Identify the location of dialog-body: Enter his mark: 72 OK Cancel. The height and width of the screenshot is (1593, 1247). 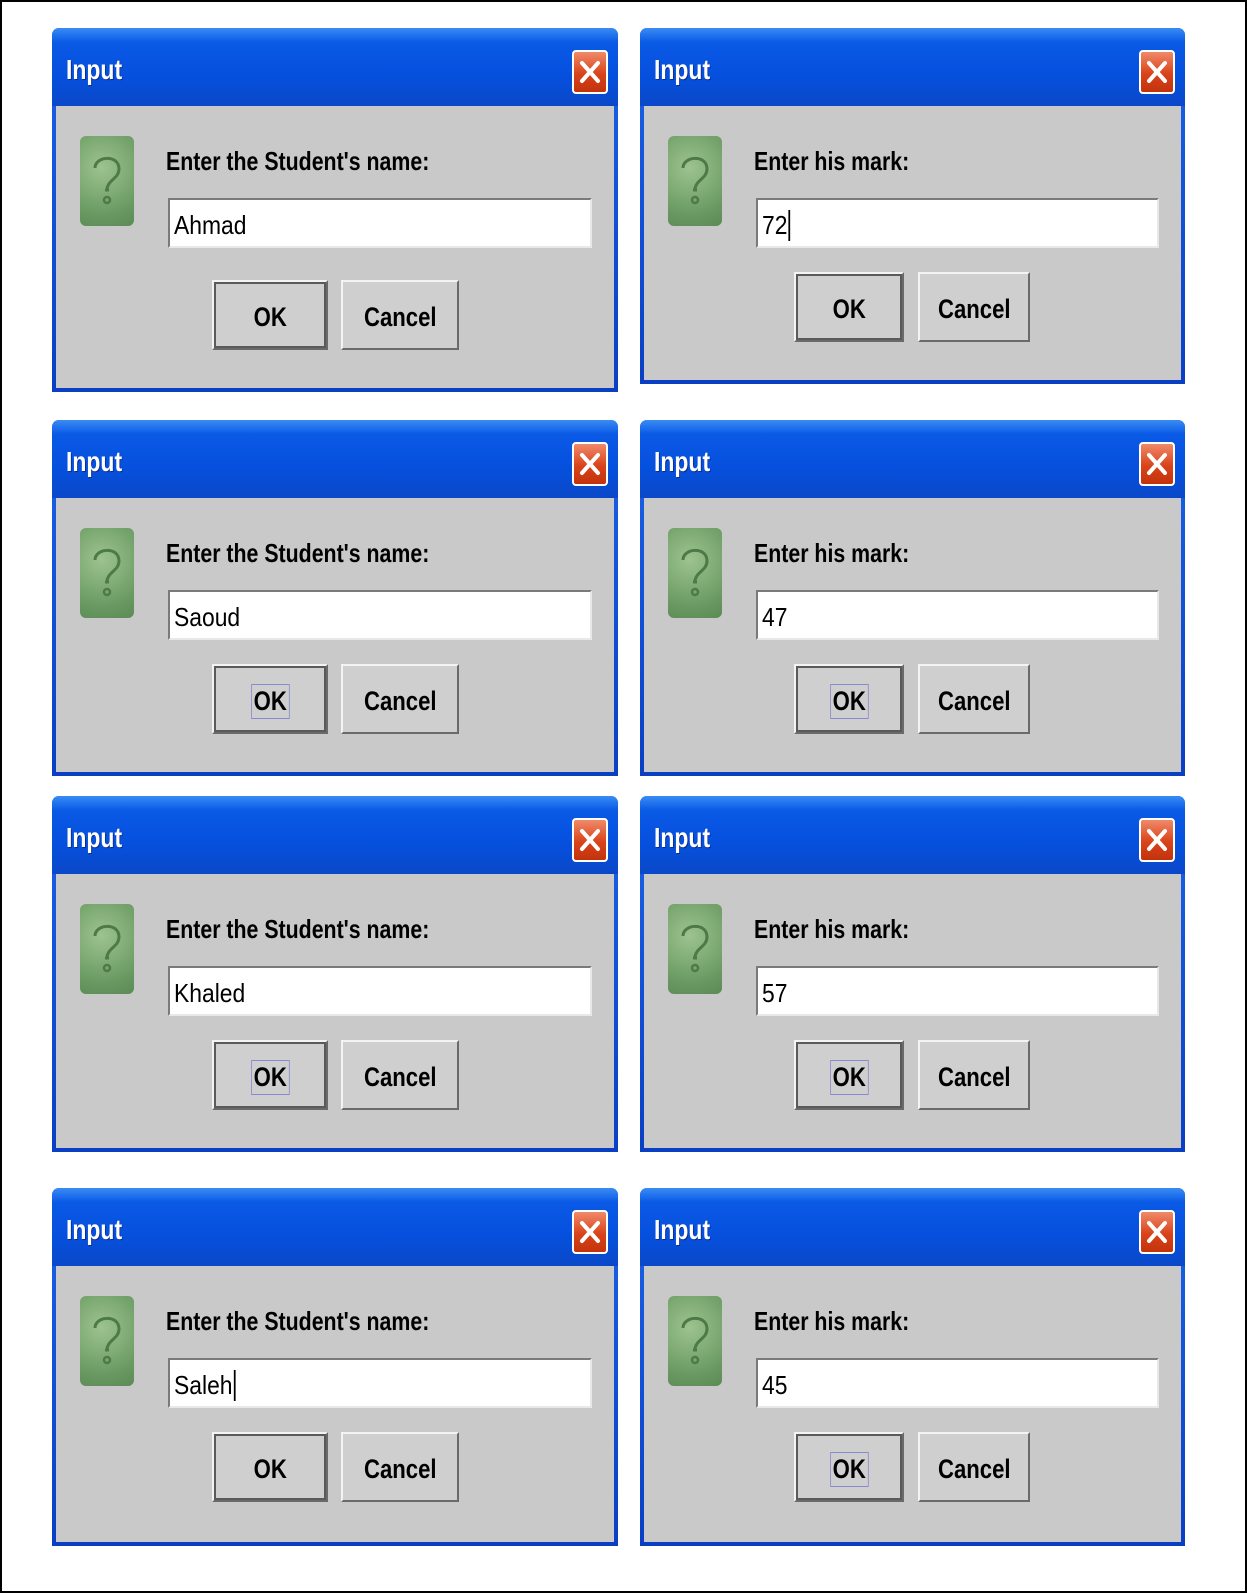
(912, 243).